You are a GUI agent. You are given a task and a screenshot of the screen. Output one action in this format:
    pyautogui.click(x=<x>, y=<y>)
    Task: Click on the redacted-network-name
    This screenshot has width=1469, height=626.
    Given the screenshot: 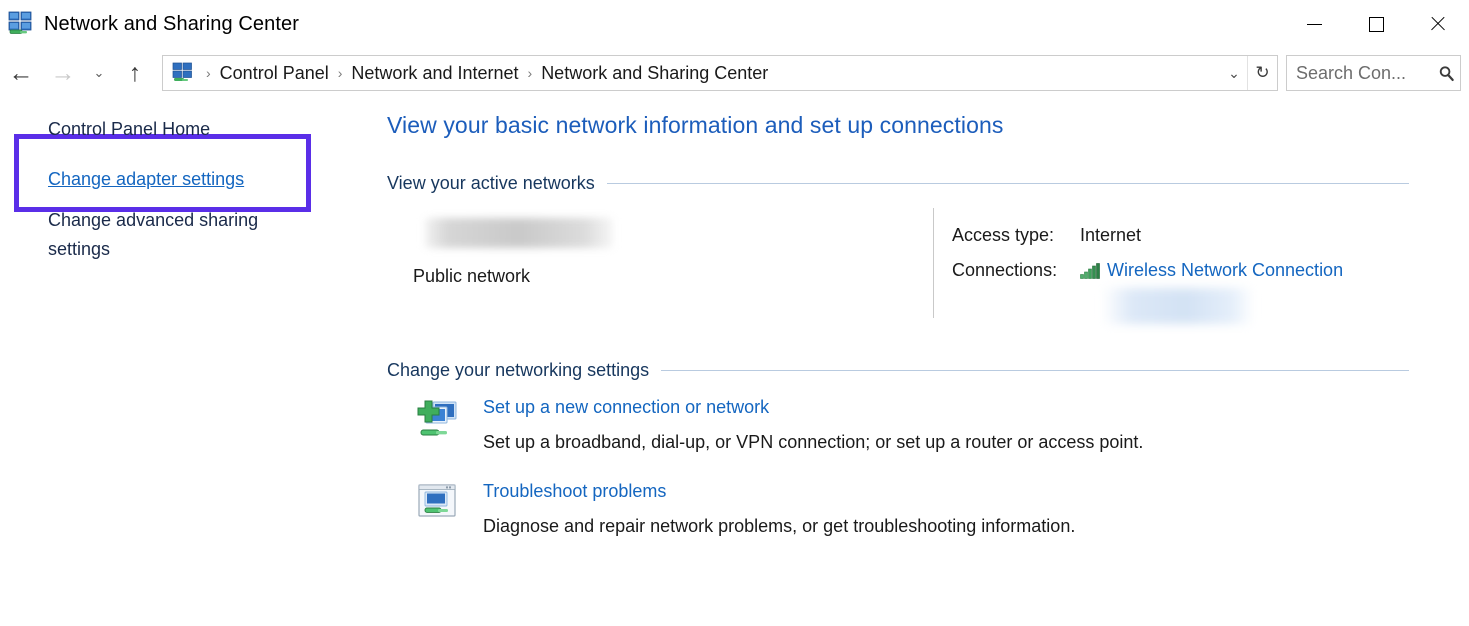 What is the action you would take?
    pyautogui.click(x=519, y=233)
    